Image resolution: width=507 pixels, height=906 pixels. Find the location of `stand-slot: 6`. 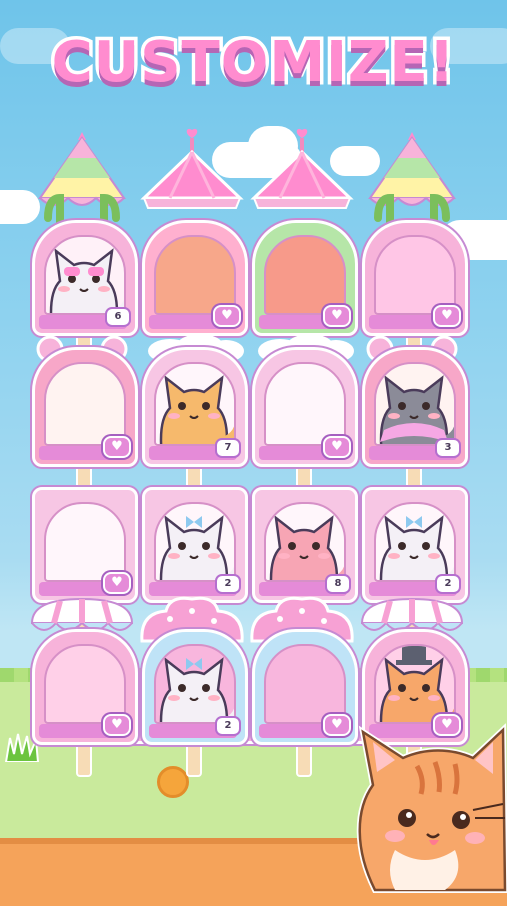

stand-slot: 6 is located at coordinates (84, 248).